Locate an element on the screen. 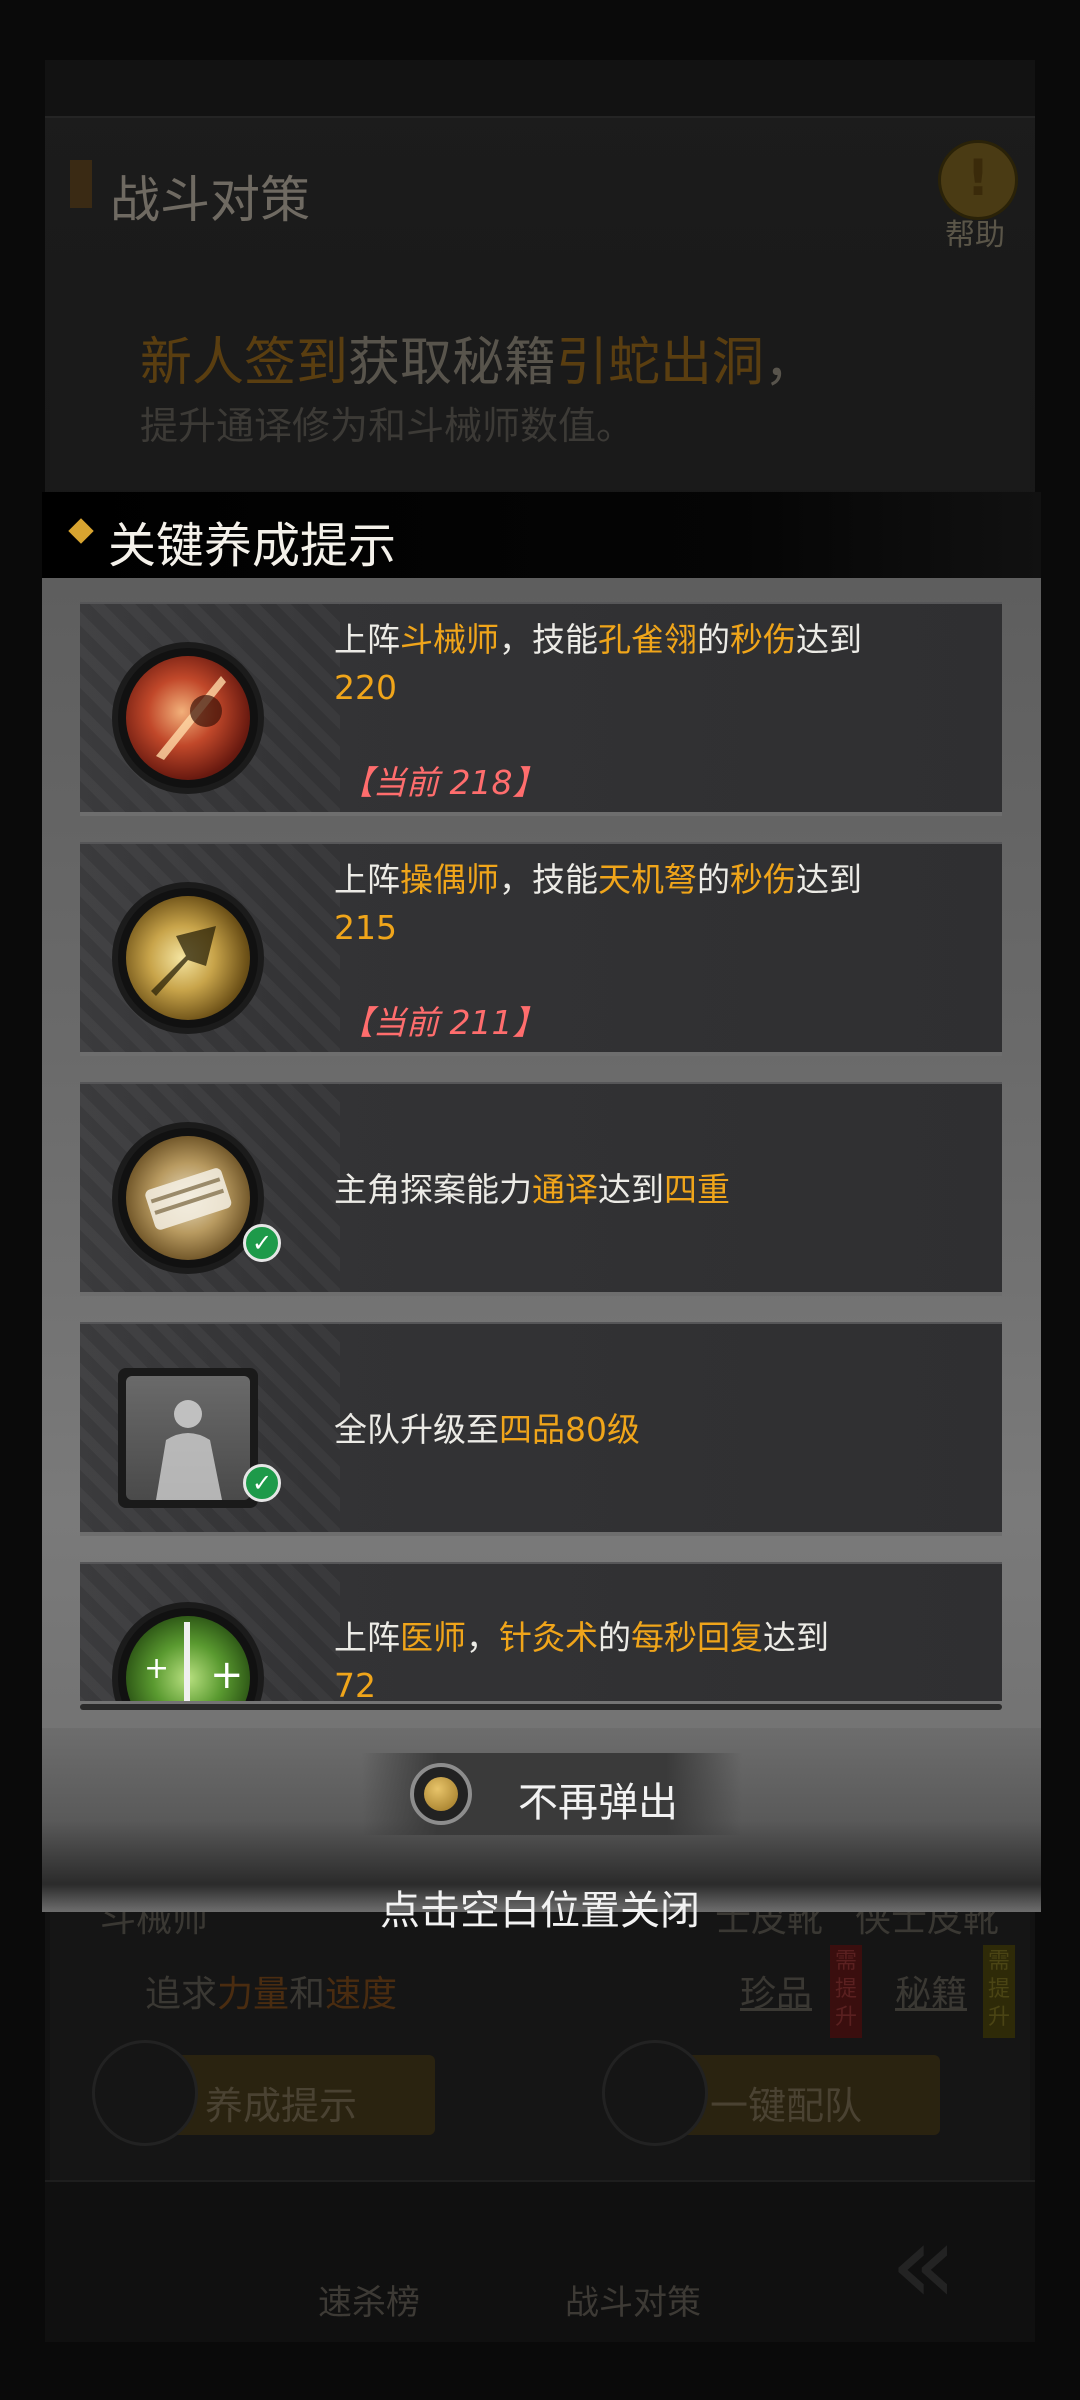  treasure-link: 珍品 is located at coordinates (776, 1991).